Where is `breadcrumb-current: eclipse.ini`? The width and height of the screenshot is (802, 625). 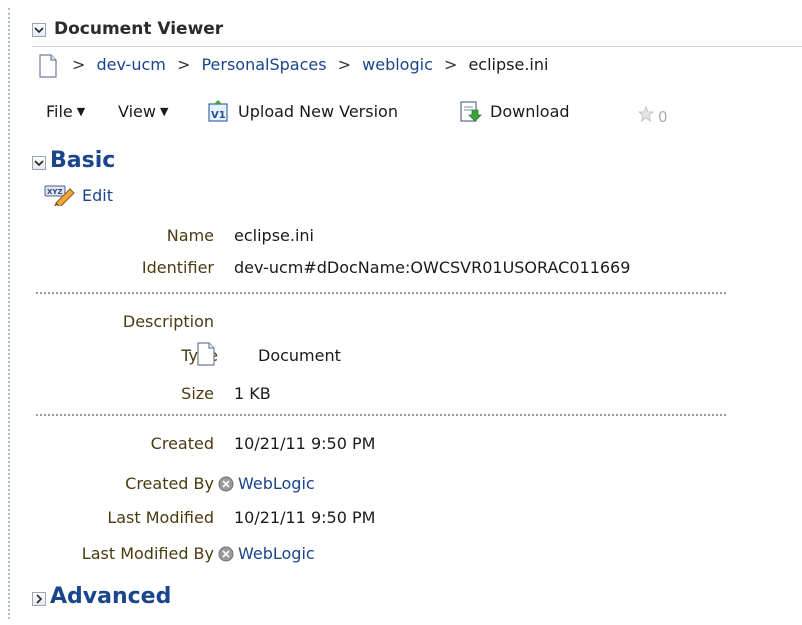 breadcrumb-current: eclipse.ini is located at coordinates (508, 64).